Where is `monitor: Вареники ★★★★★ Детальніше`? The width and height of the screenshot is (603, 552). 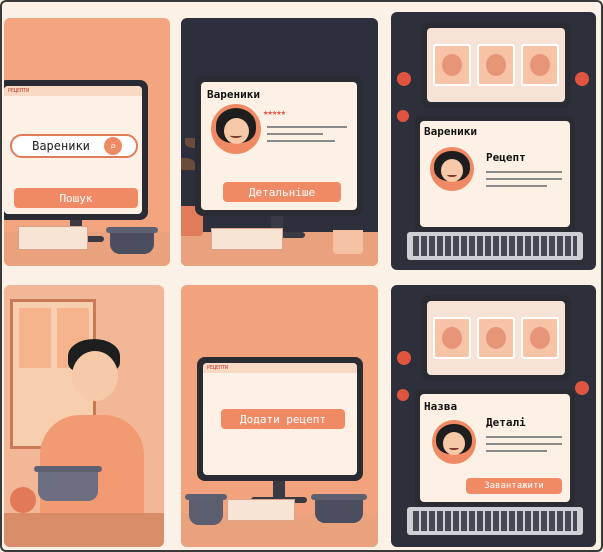 monitor: Вареники ★★★★★ Детальніше is located at coordinates (279, 146).